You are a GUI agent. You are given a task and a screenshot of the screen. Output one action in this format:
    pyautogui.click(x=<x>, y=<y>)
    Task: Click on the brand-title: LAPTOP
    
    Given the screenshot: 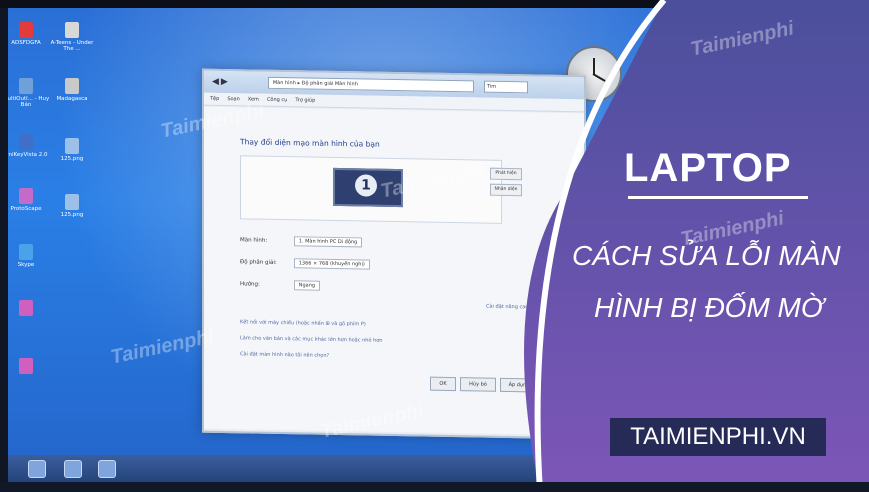 What is the action you would take?
    pyautogui.click(x=708, y=168)
    